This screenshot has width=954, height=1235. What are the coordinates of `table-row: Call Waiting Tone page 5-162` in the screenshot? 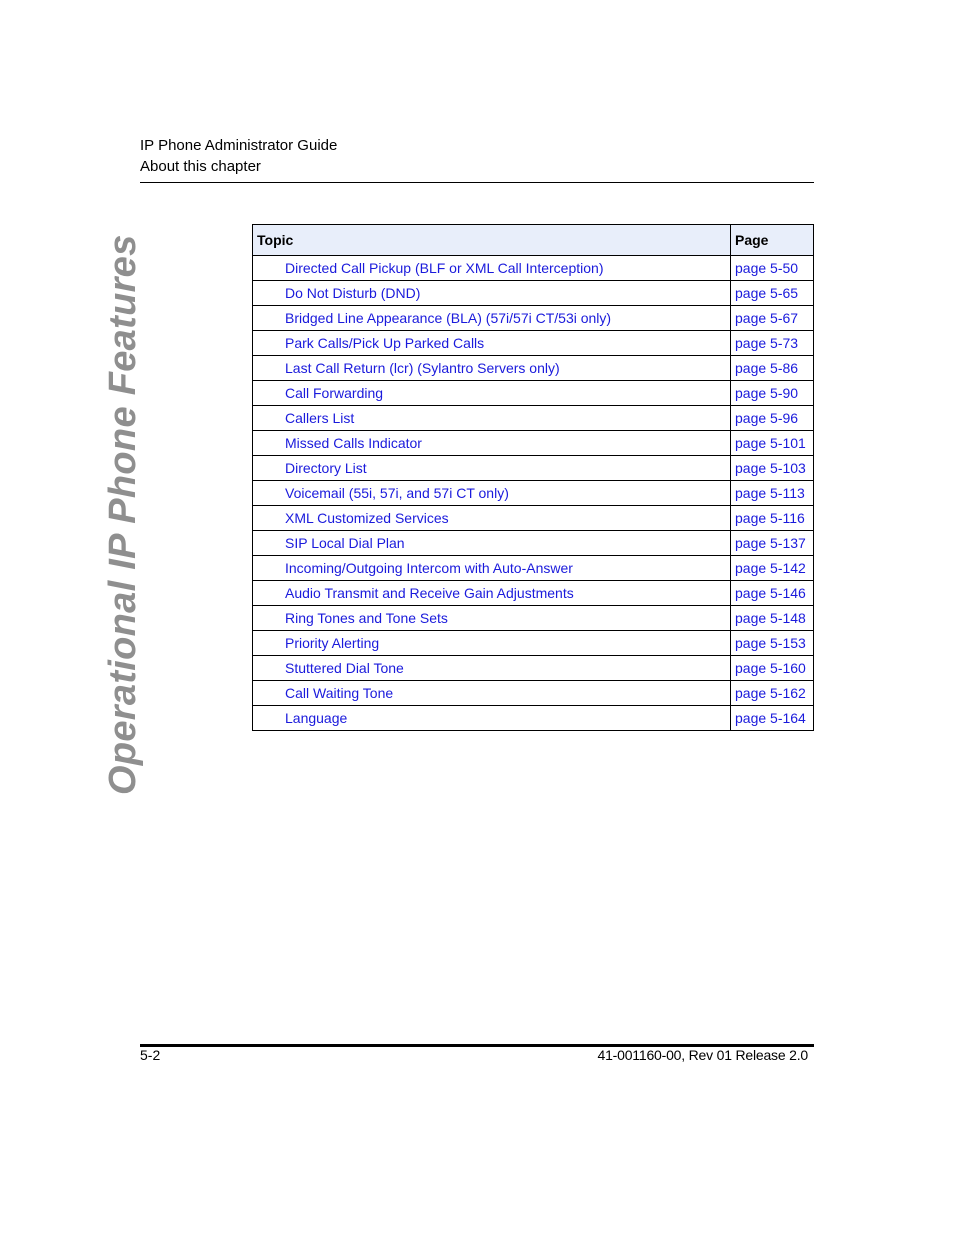 It's located at (533, 693).